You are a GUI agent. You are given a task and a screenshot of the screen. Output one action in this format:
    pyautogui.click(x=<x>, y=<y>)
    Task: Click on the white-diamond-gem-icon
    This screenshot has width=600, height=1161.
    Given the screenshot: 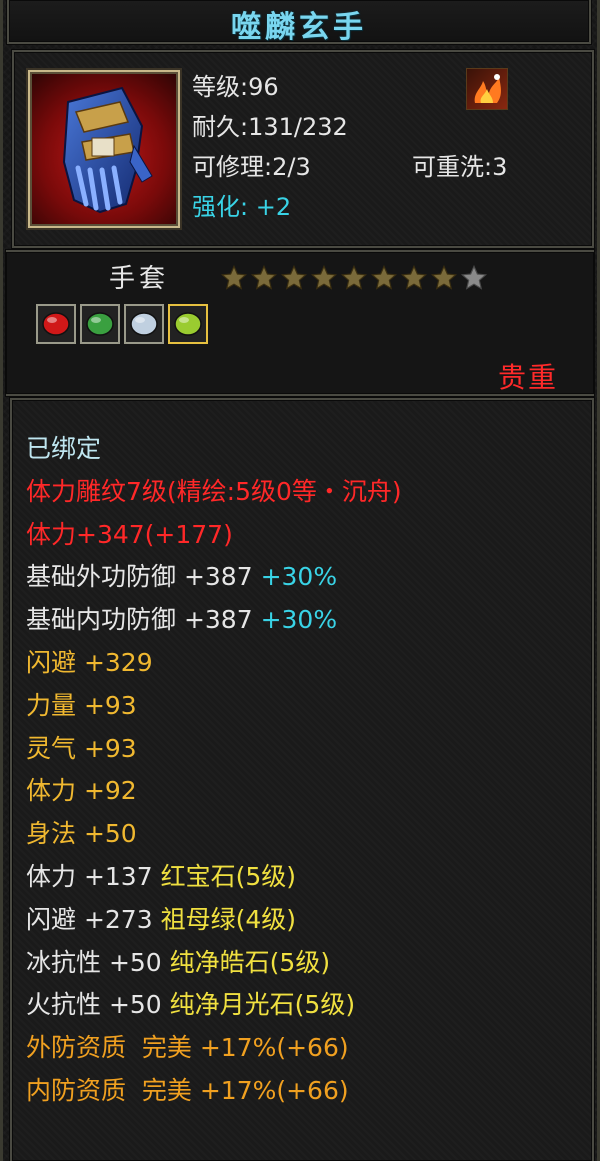 What is the action you would take?
    pyautogui.click(x=144, y=324)
    